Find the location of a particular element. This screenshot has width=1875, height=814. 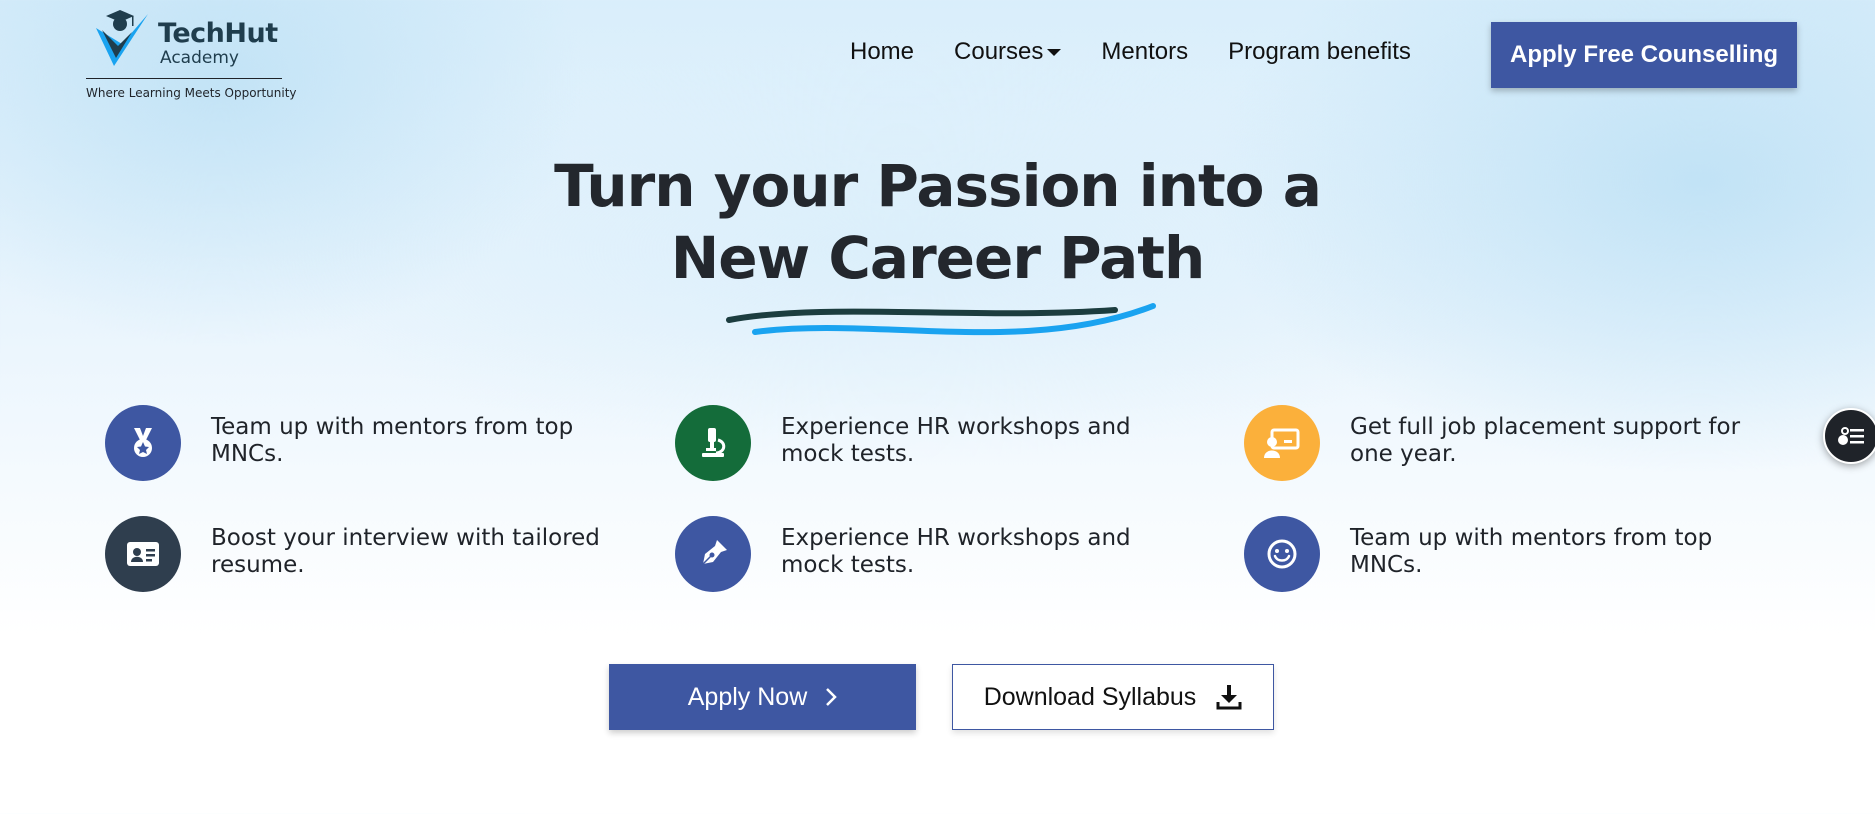

brand-tagline: Where Learning Meets Opportunity is located at coordinates (191, 93).